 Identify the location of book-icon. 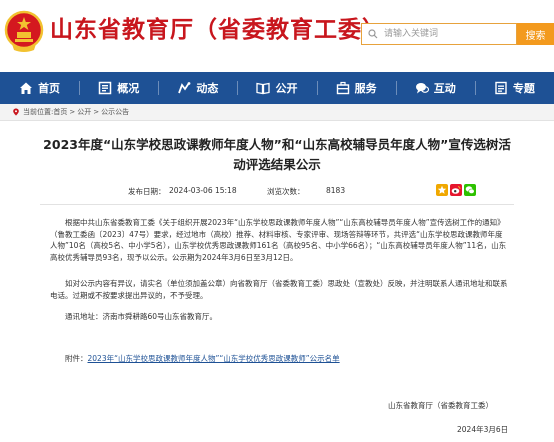
(263, 88).